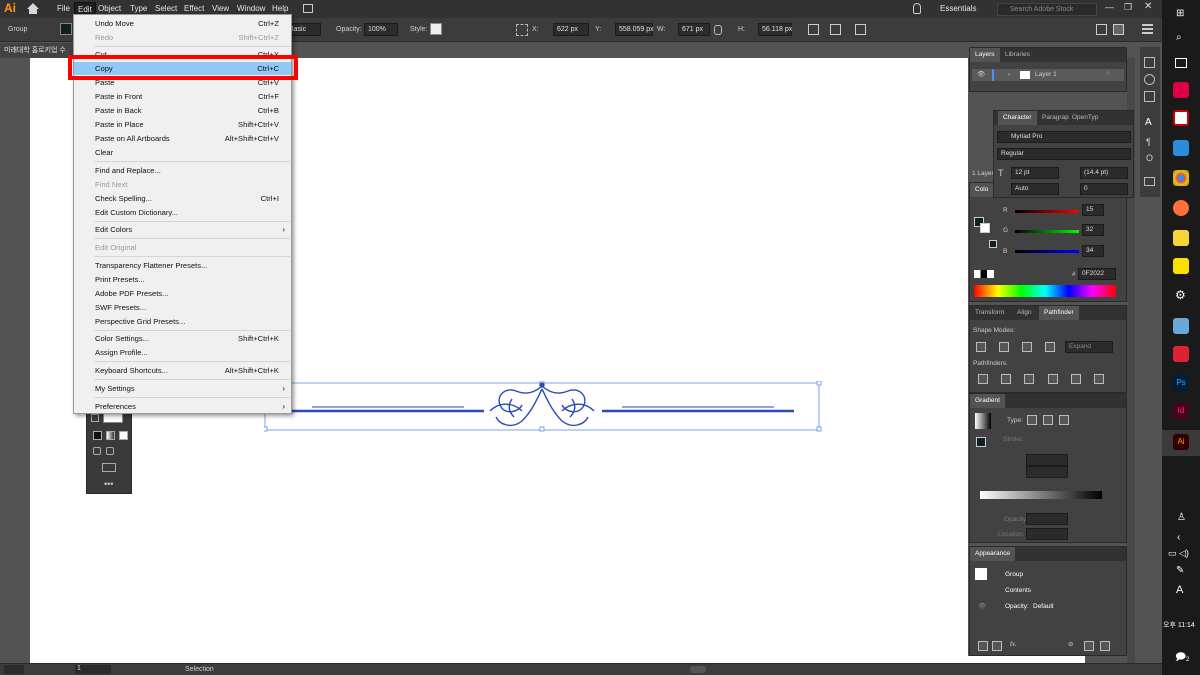  I want to click on clear-appearance-icon: ⊘, so click(1070, 644).